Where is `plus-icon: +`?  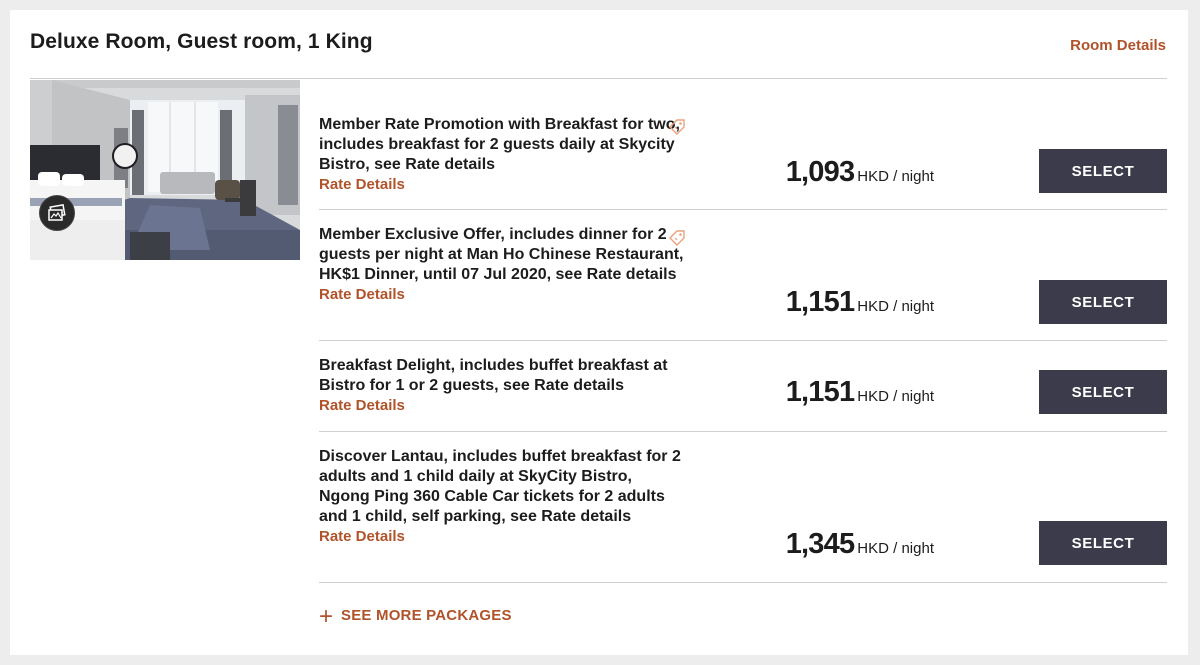 plus-icon: + is located at coordinates (326, 616).